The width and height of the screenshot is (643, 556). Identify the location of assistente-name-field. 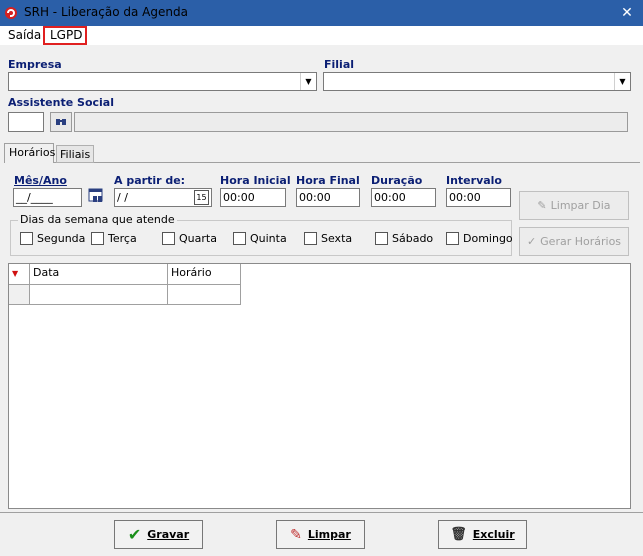
(351, 122).